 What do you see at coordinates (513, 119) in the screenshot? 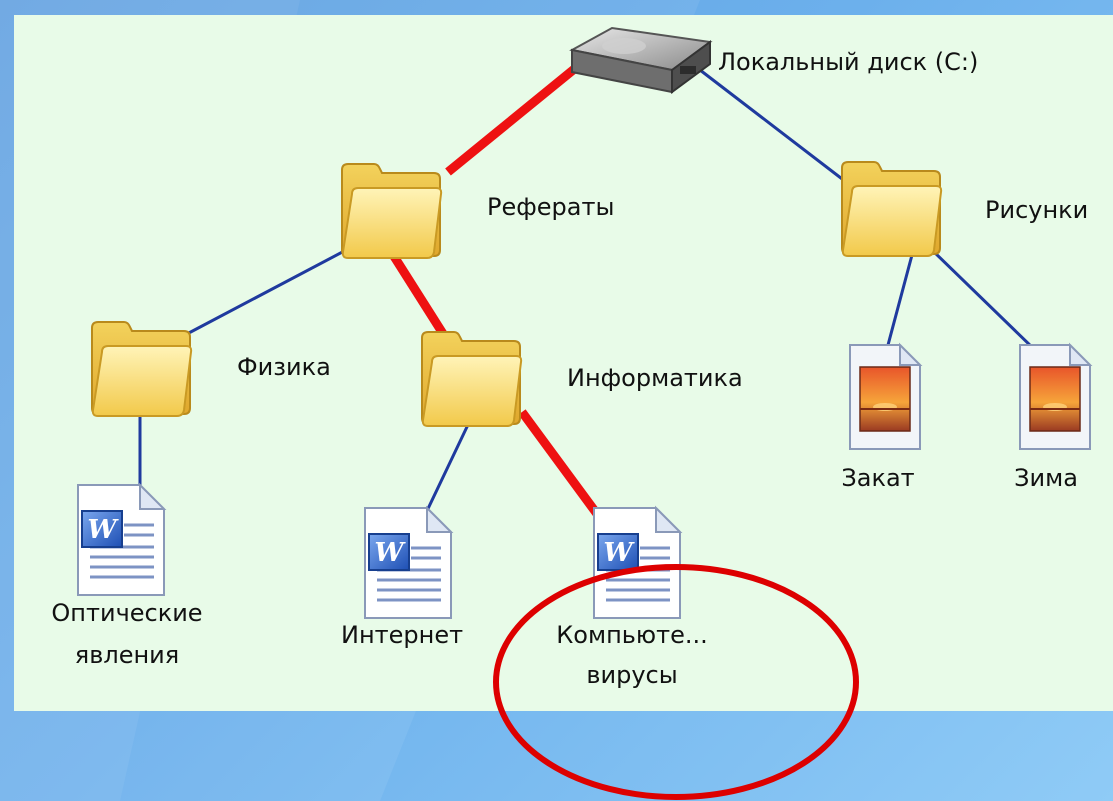
I see `highlight-disk-referaty` at bounding box center [513, 119].